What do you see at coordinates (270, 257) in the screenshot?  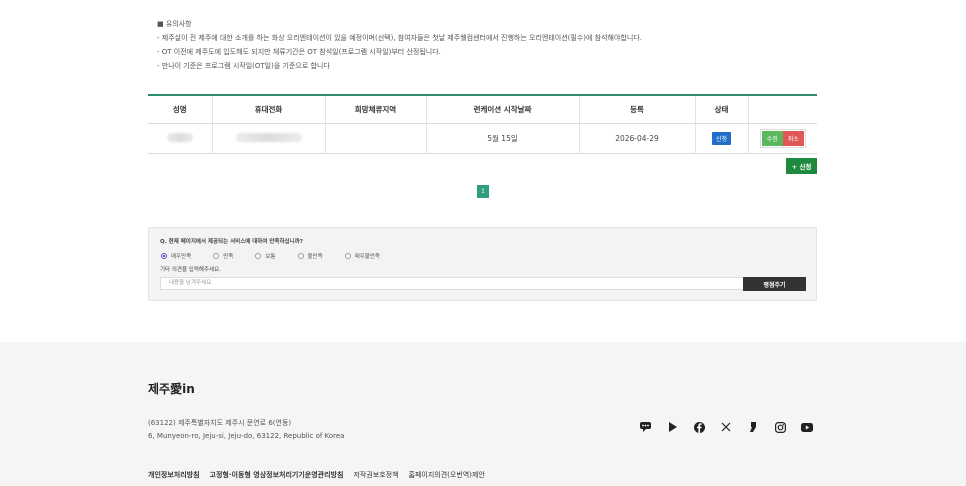 I see `option-label: 보통` at bounding box center [270, 257].